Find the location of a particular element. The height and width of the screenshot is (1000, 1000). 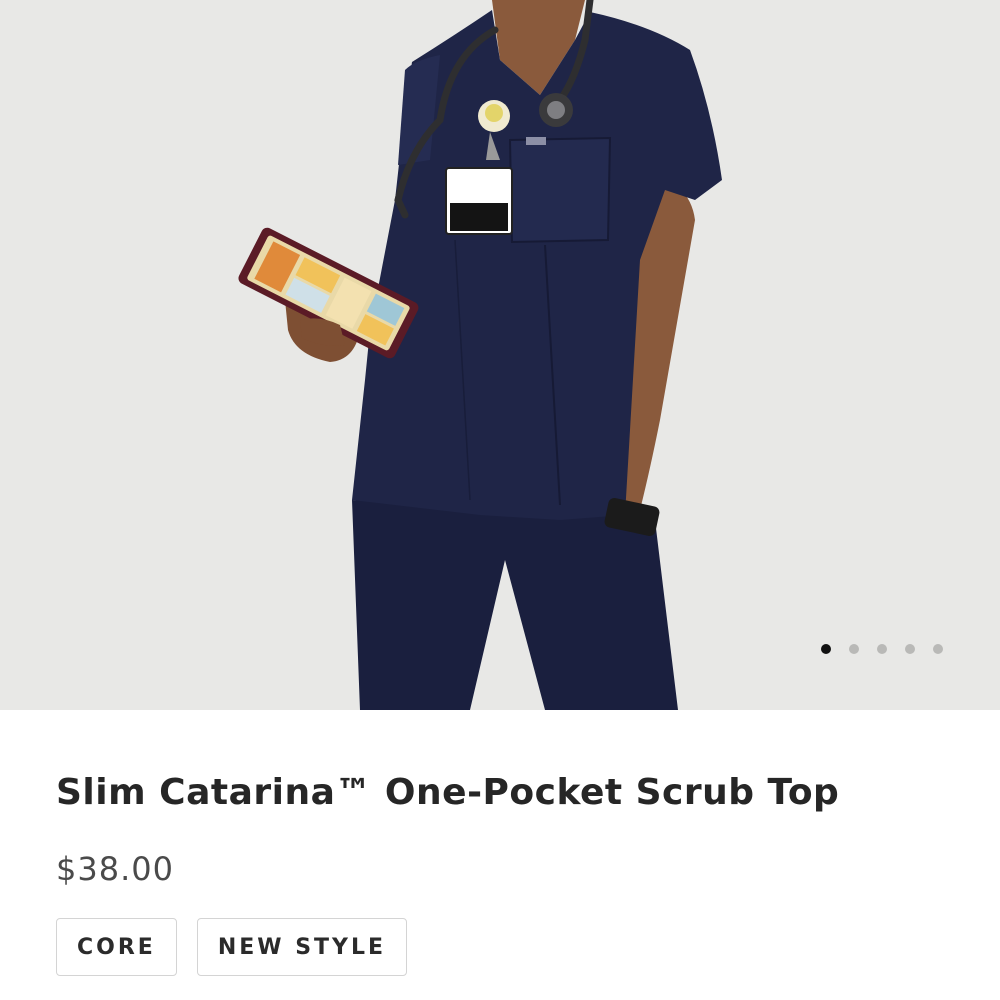

product-tags: CORE NEW STYLE is located at coordinates (232, 947).